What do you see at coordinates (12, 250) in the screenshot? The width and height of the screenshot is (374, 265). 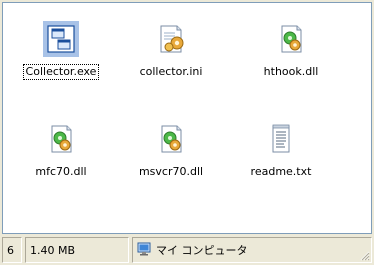 I see `status-object-count: 6` at bounding box center [12, 250].